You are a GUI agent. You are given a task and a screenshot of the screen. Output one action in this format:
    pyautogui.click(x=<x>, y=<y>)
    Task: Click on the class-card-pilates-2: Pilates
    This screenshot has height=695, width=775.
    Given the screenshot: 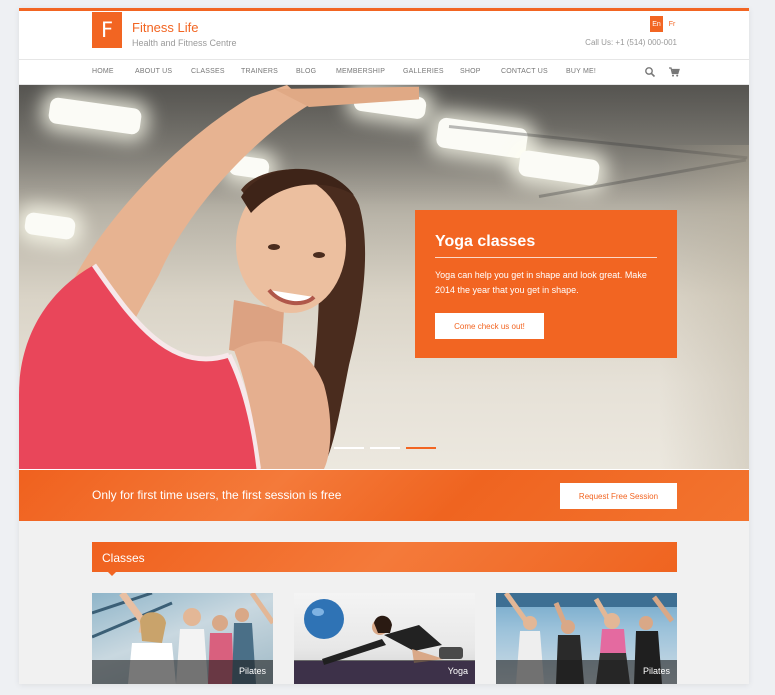 What is the action you would take?
    pyautogui.click(x=586, y=638)
    